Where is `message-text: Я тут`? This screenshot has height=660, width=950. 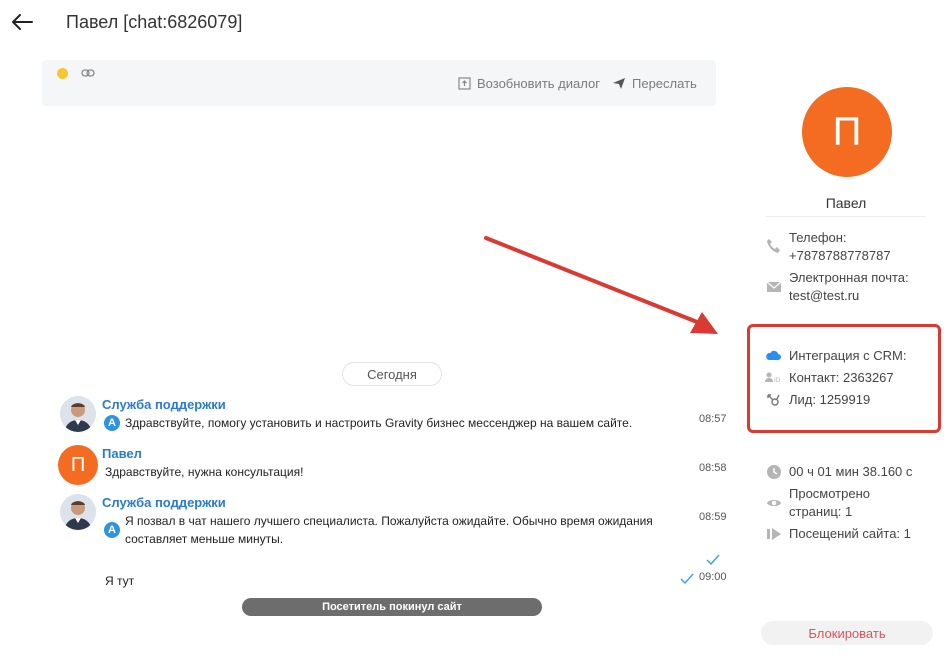
message-text: Я тут is located at coordinates (120, 581).